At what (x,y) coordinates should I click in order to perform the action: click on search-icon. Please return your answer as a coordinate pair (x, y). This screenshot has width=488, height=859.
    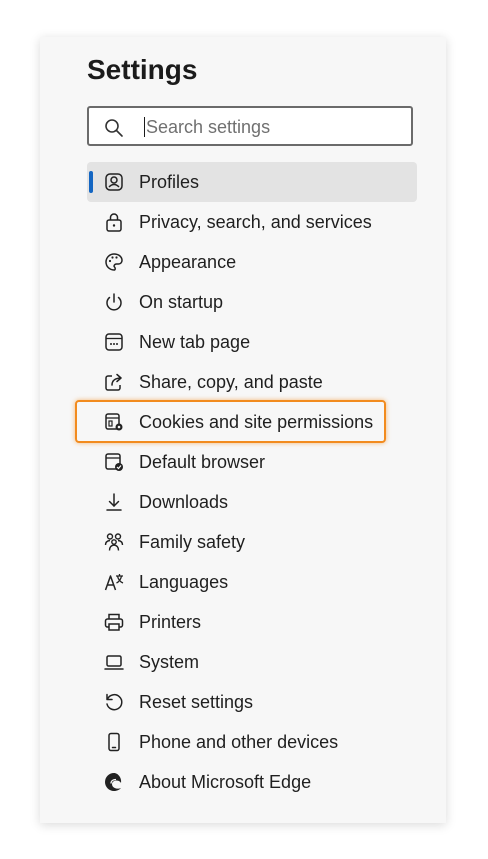
    Looking at the image, I should click on (114, 128).